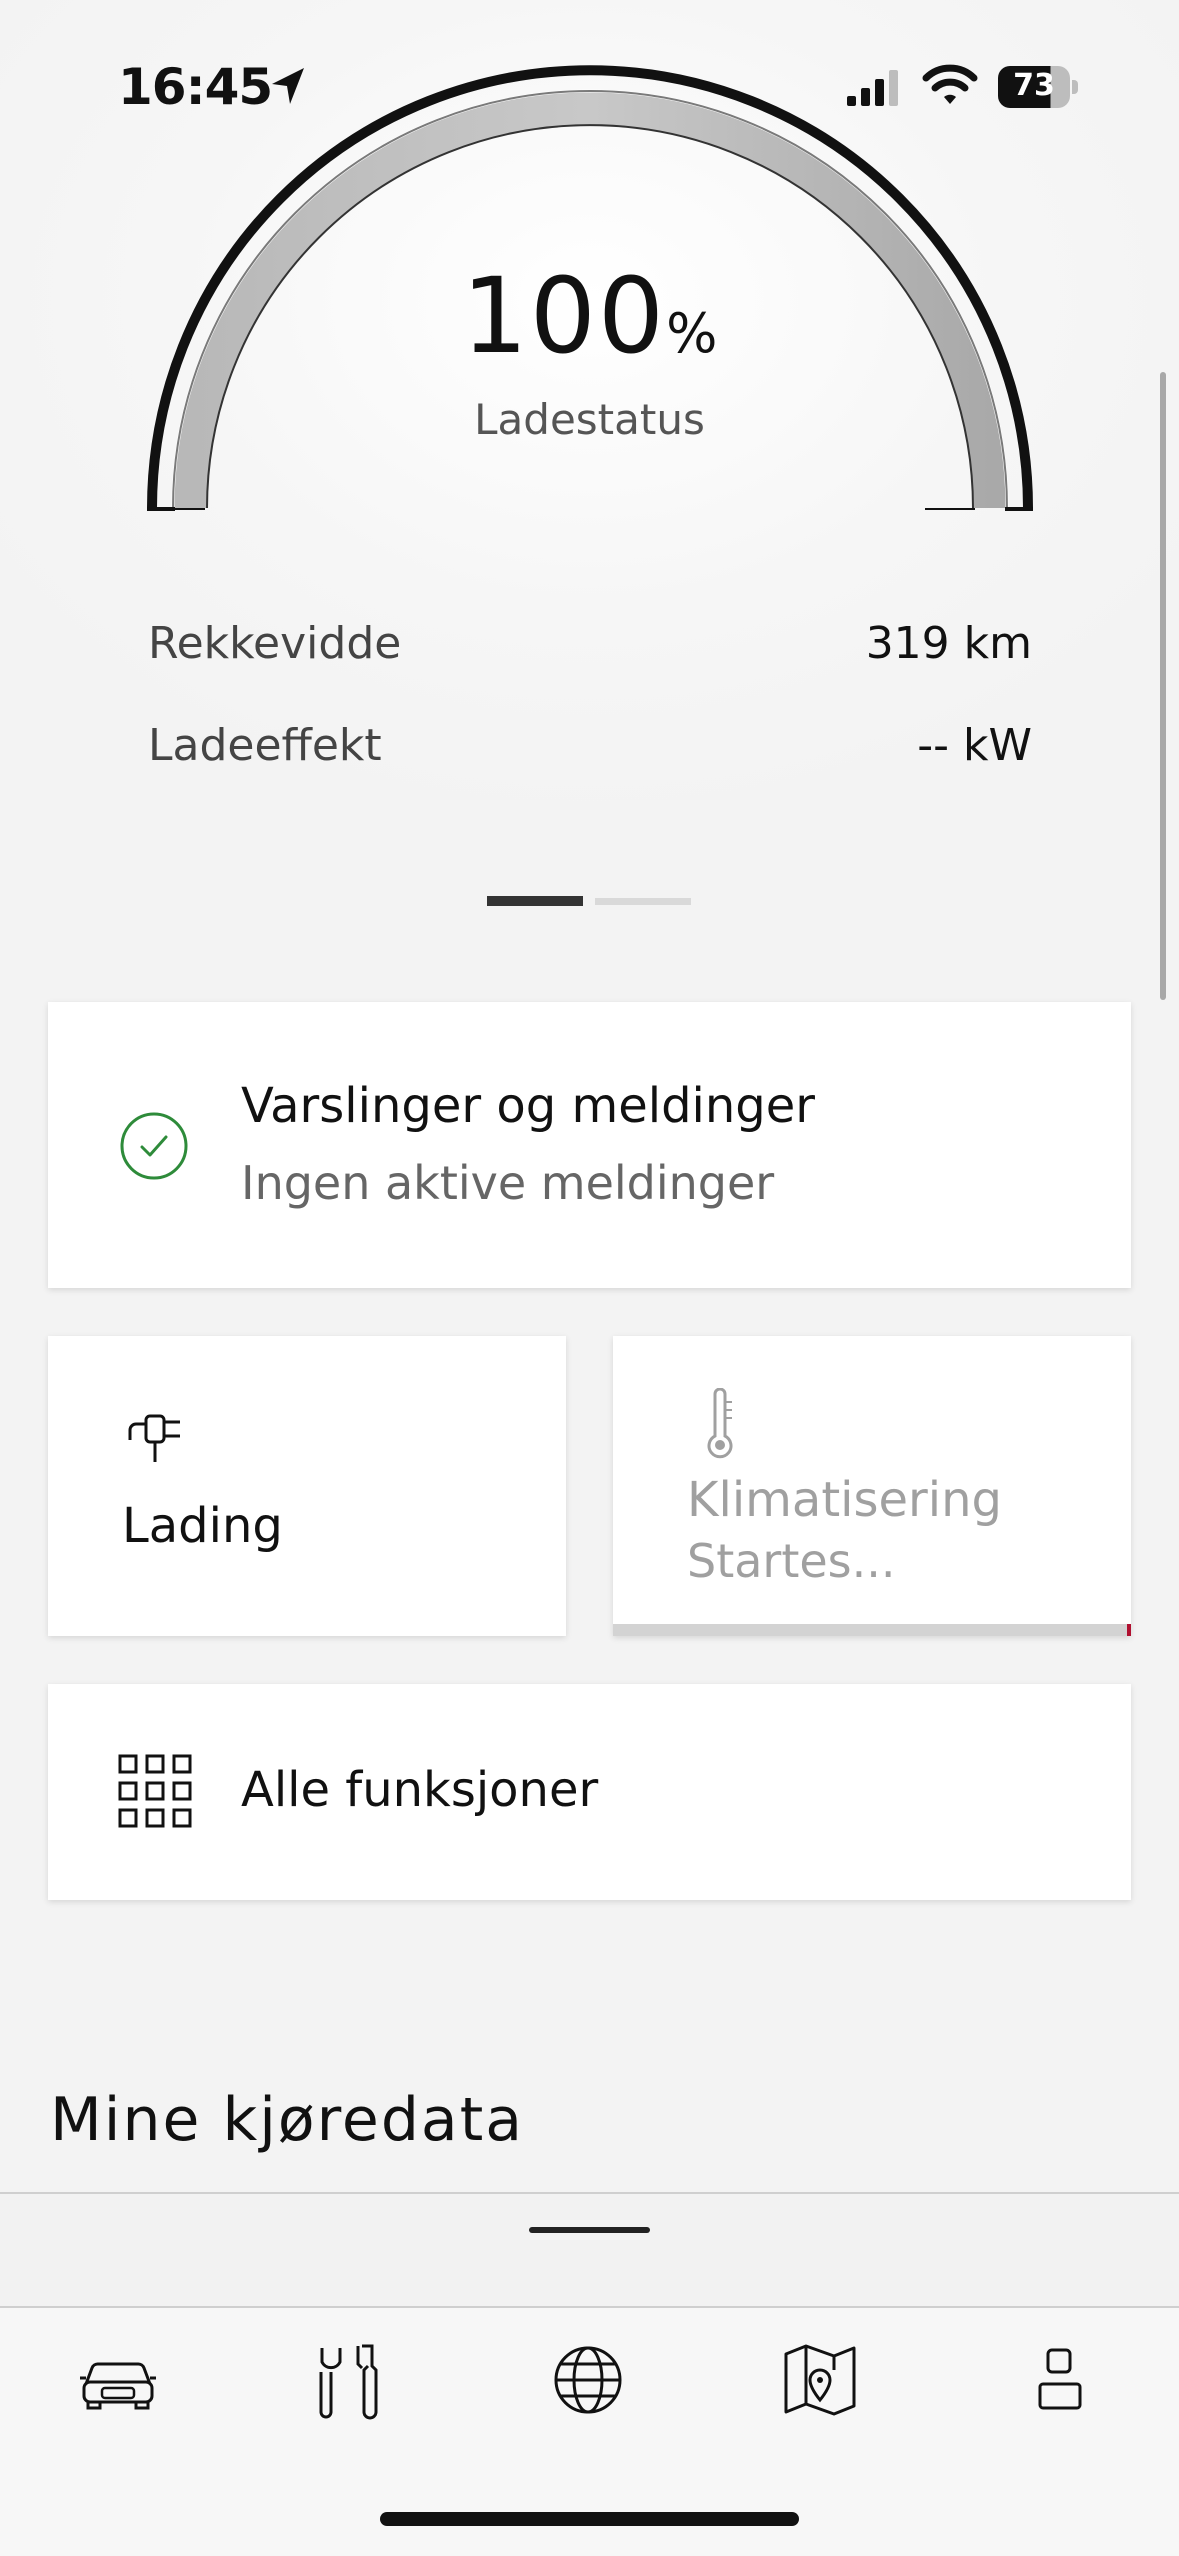 The image size is (1179, 2556). What do you see at coordinates (528, 1106) in the screenshot?
I see `notifications-title: Varslinger og meldinger` at bounding box center [528, 1106].